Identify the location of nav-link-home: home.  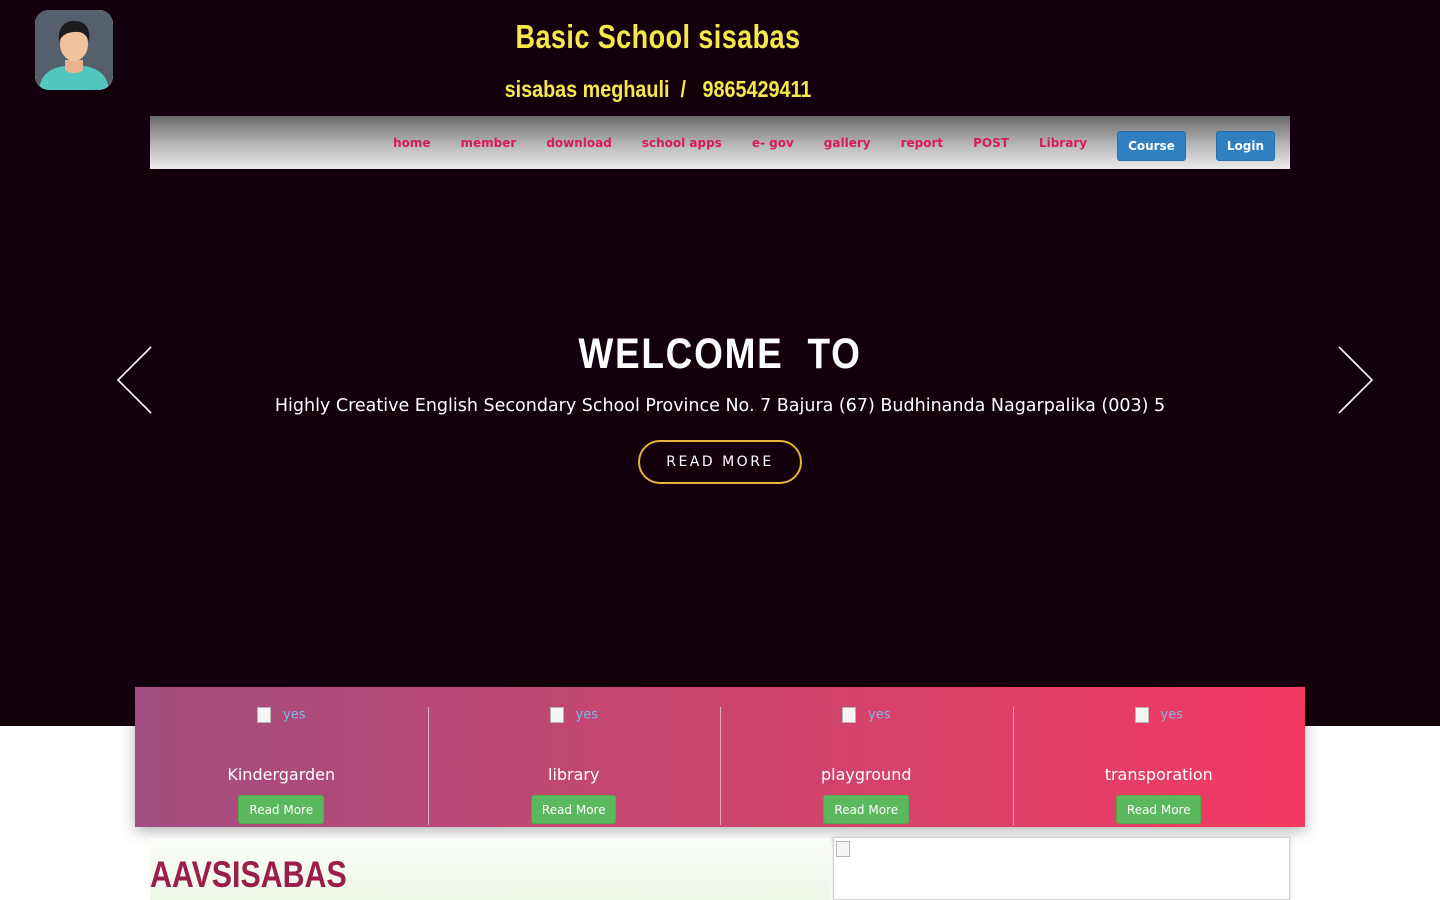
(411, 143).